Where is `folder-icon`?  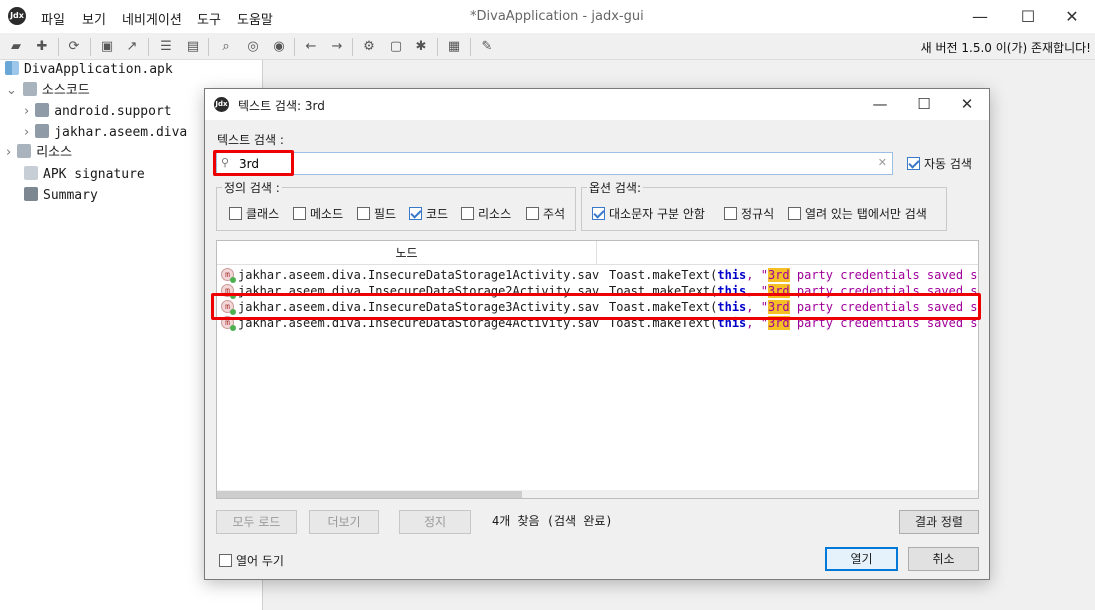
folder-icon is located at coordinates (42, 131).